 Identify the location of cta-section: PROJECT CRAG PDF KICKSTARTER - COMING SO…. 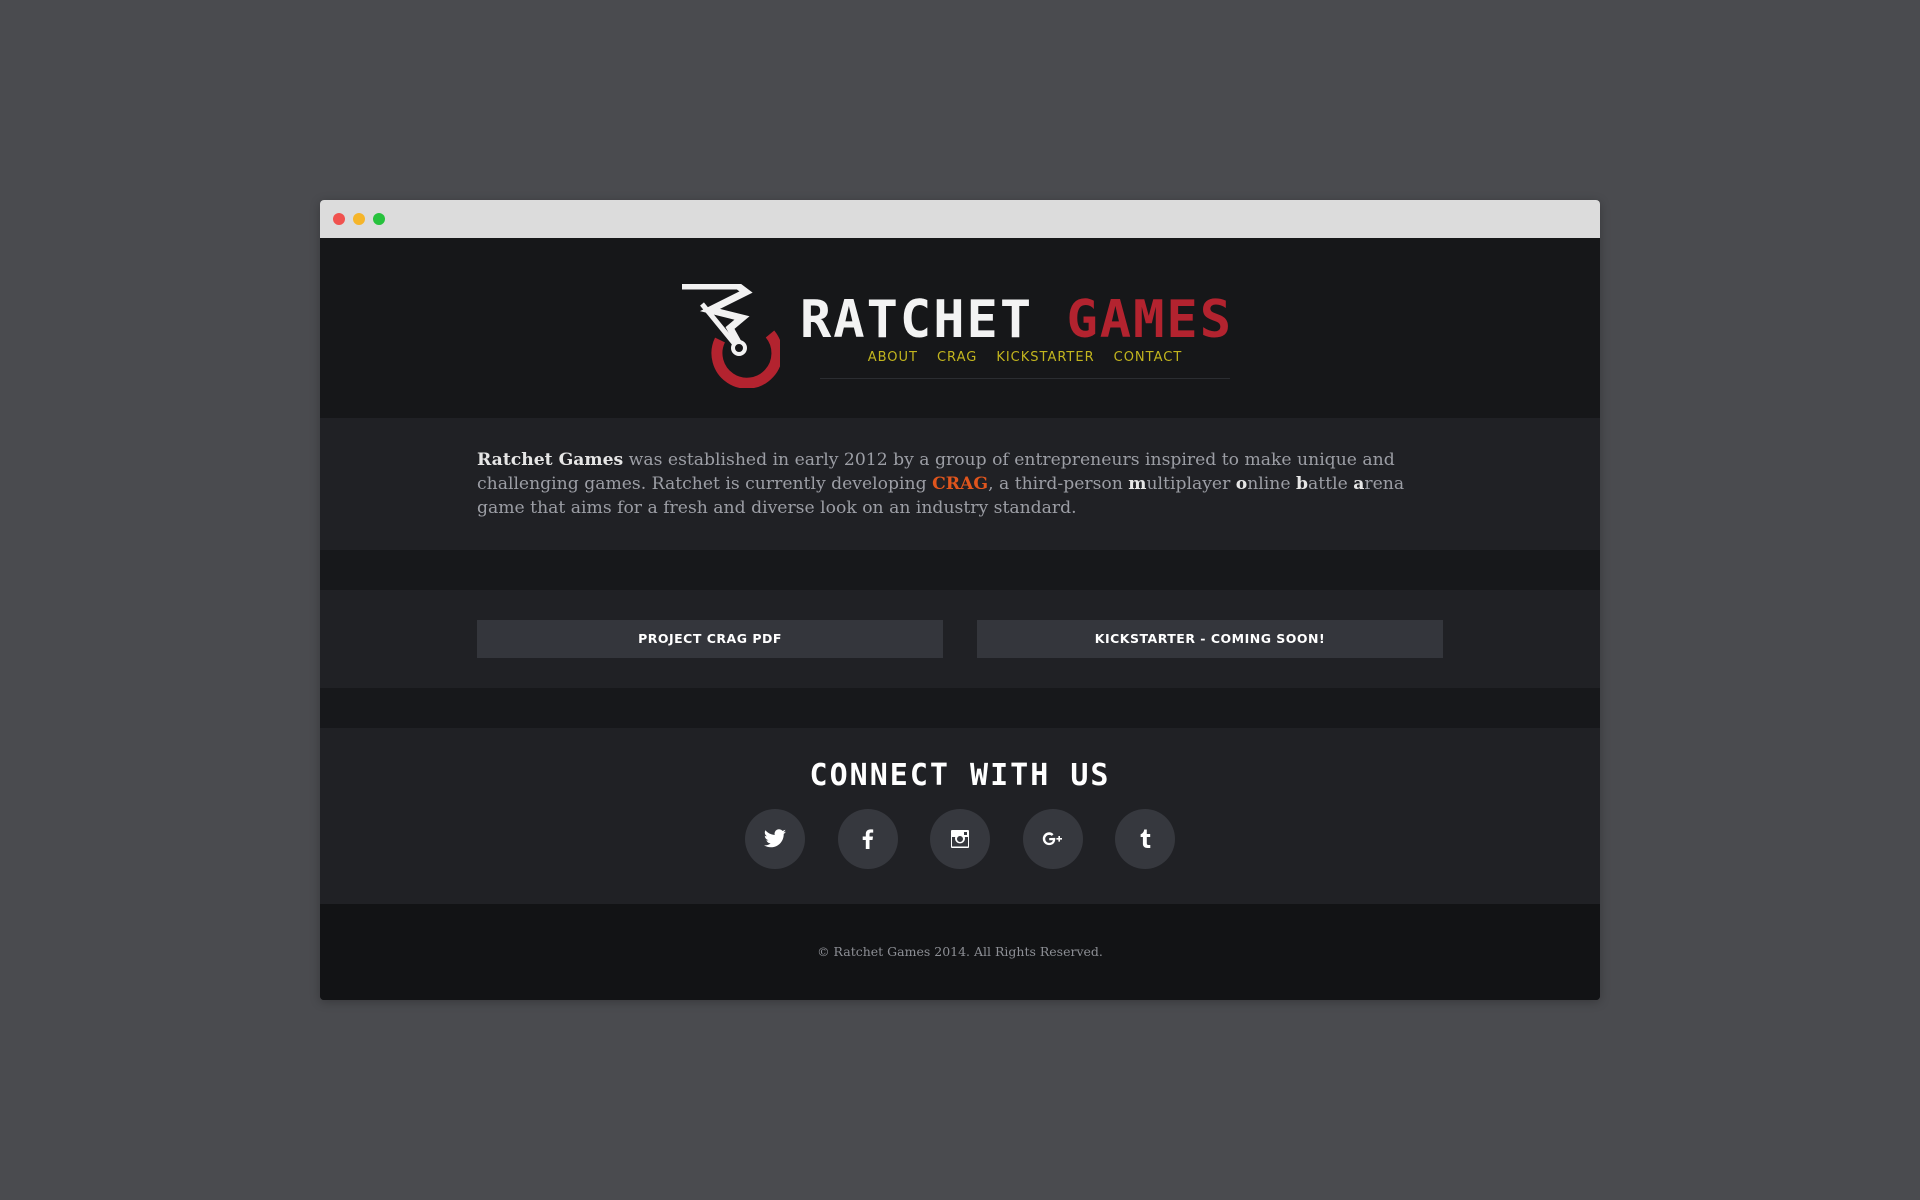
(960, 639).